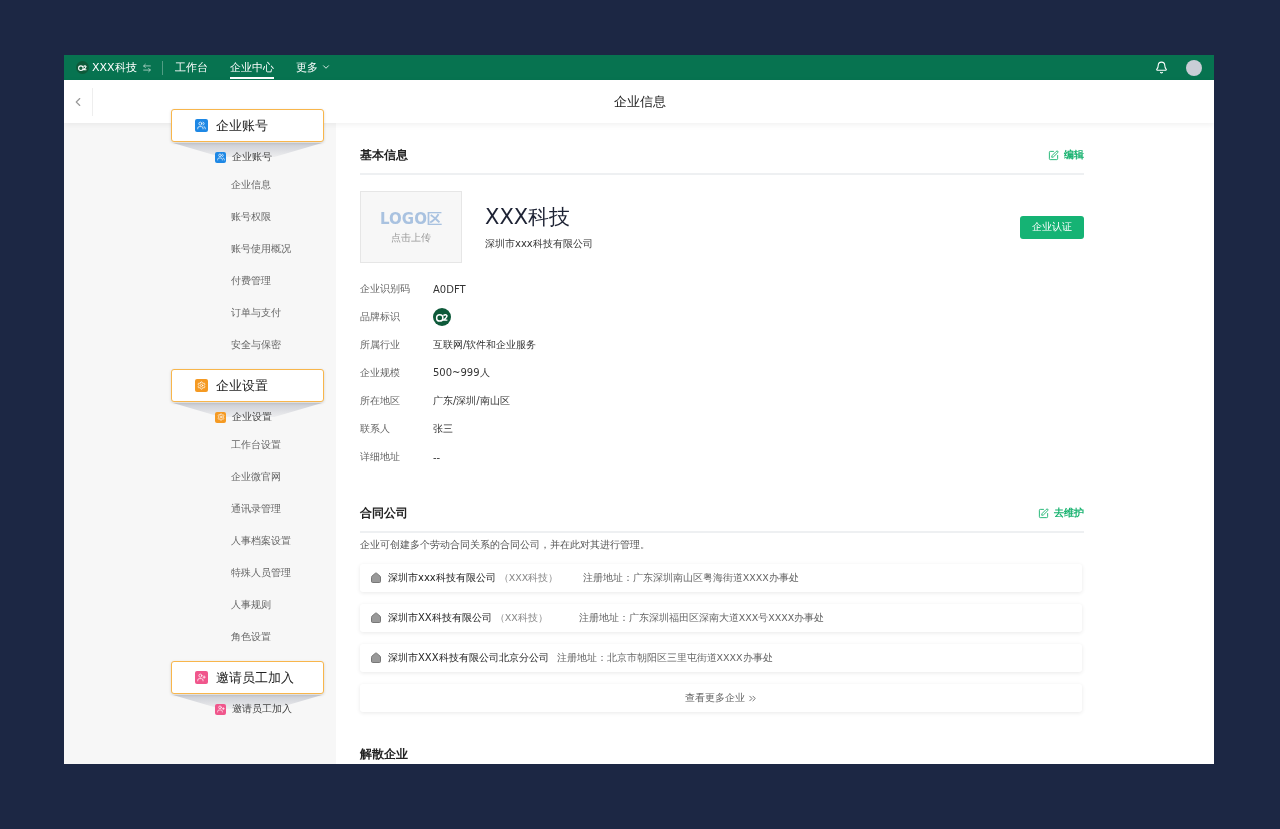  I want to click on company-address: 注册地址：广东深圳福田区深南大道XXX号XXXX办事处, so click(701, 618).